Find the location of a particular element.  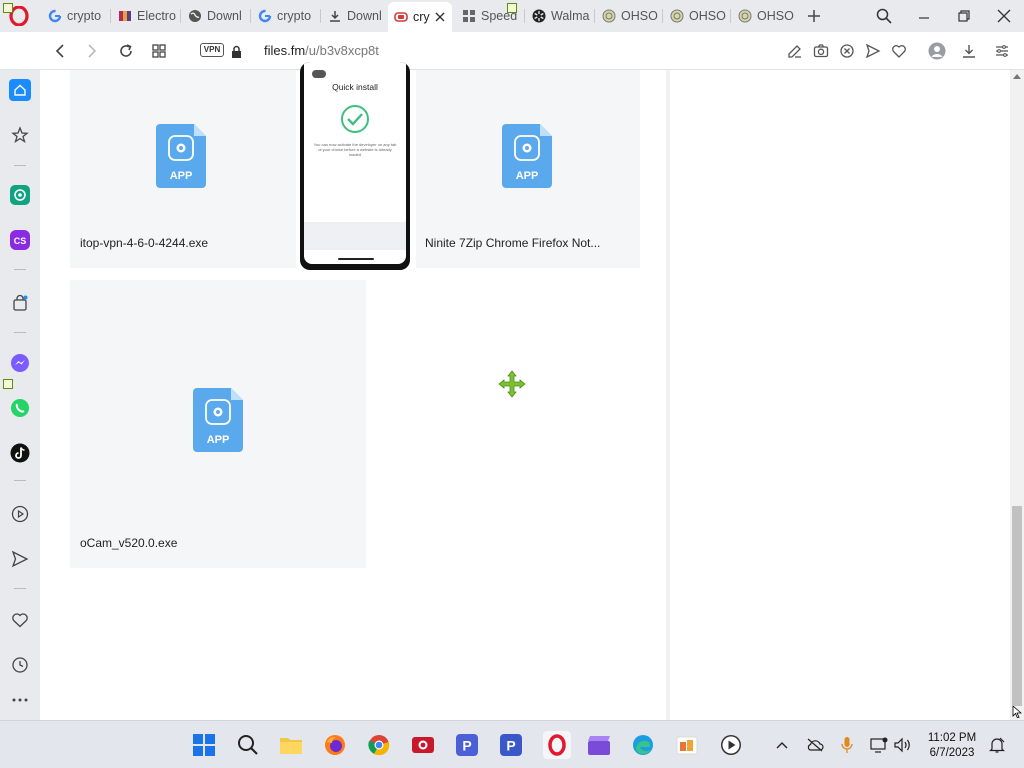

file-name: itop-vpn-4-6-0-4244.exe is located at coordinates (144, 243).